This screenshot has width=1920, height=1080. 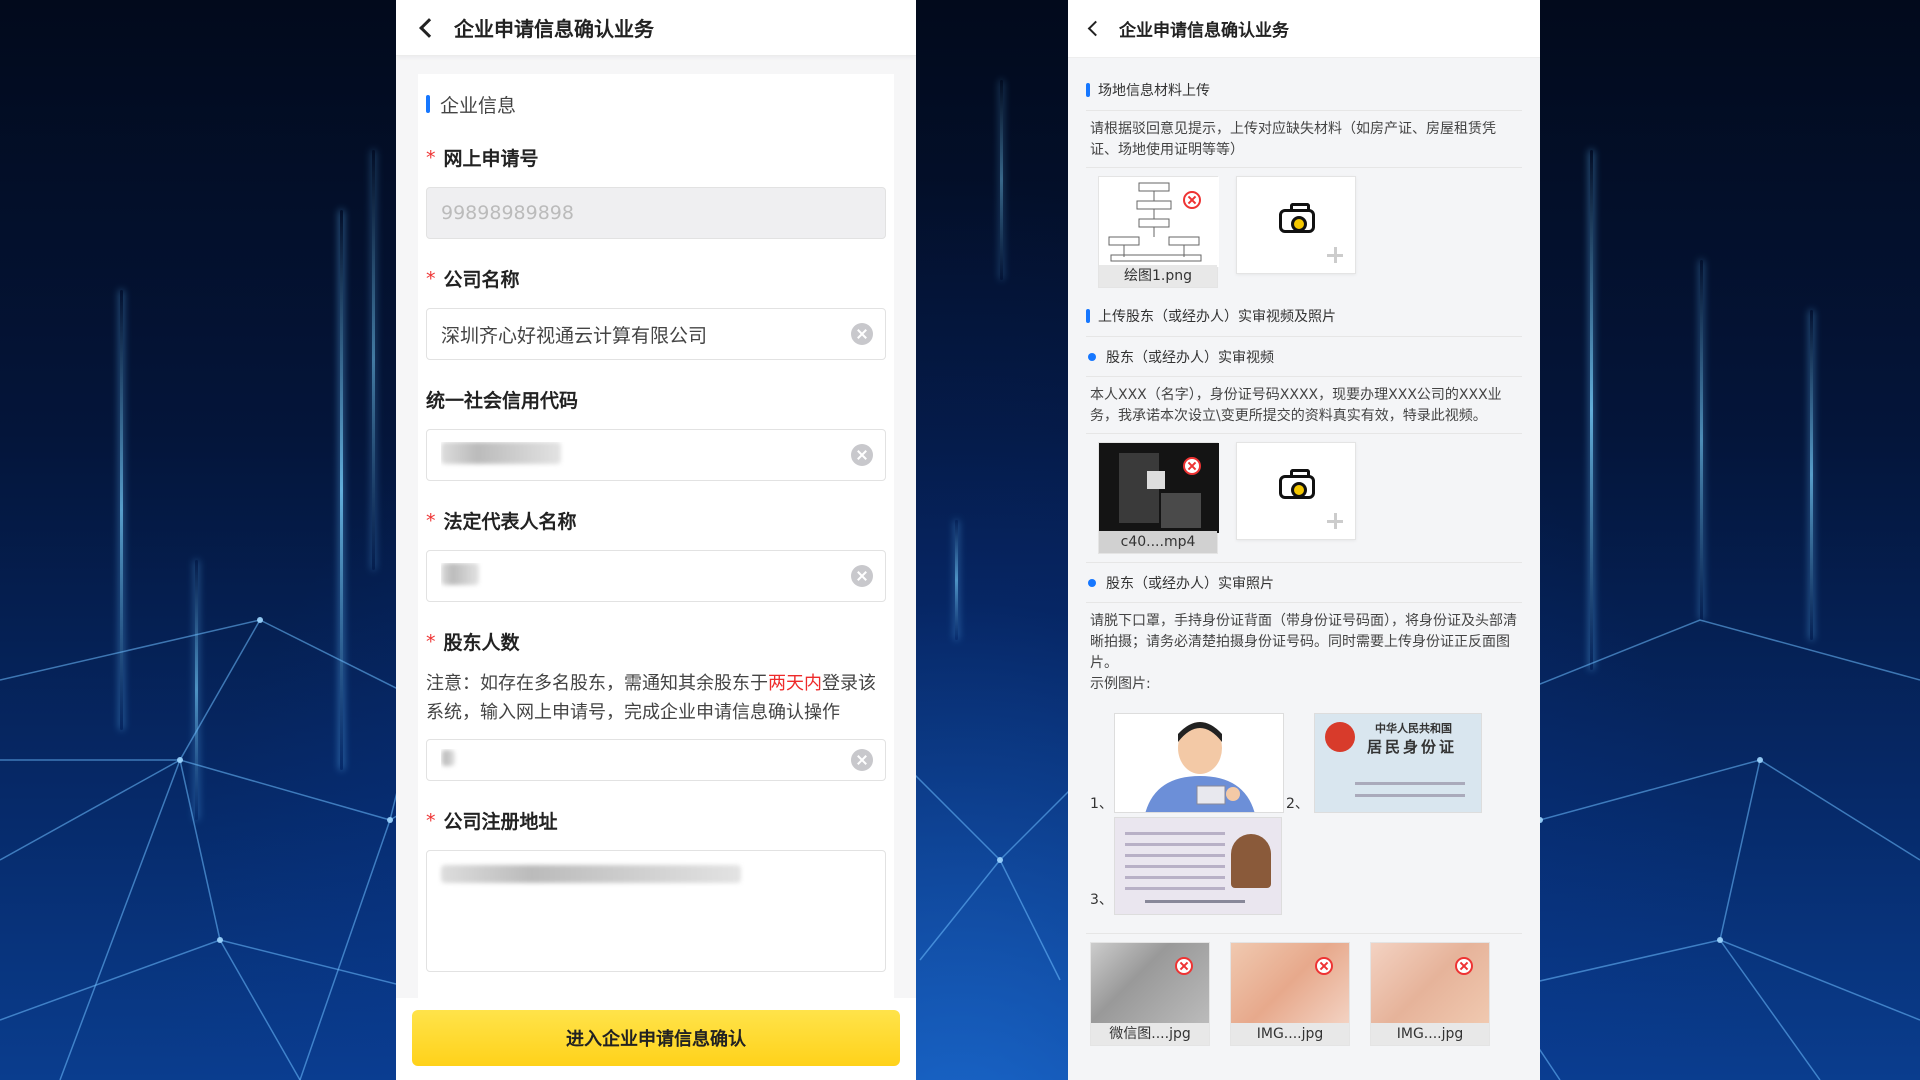 I want to click on company-name-input: 深圳齐心好视通云计算有限公司, so click(x=656, y=334).